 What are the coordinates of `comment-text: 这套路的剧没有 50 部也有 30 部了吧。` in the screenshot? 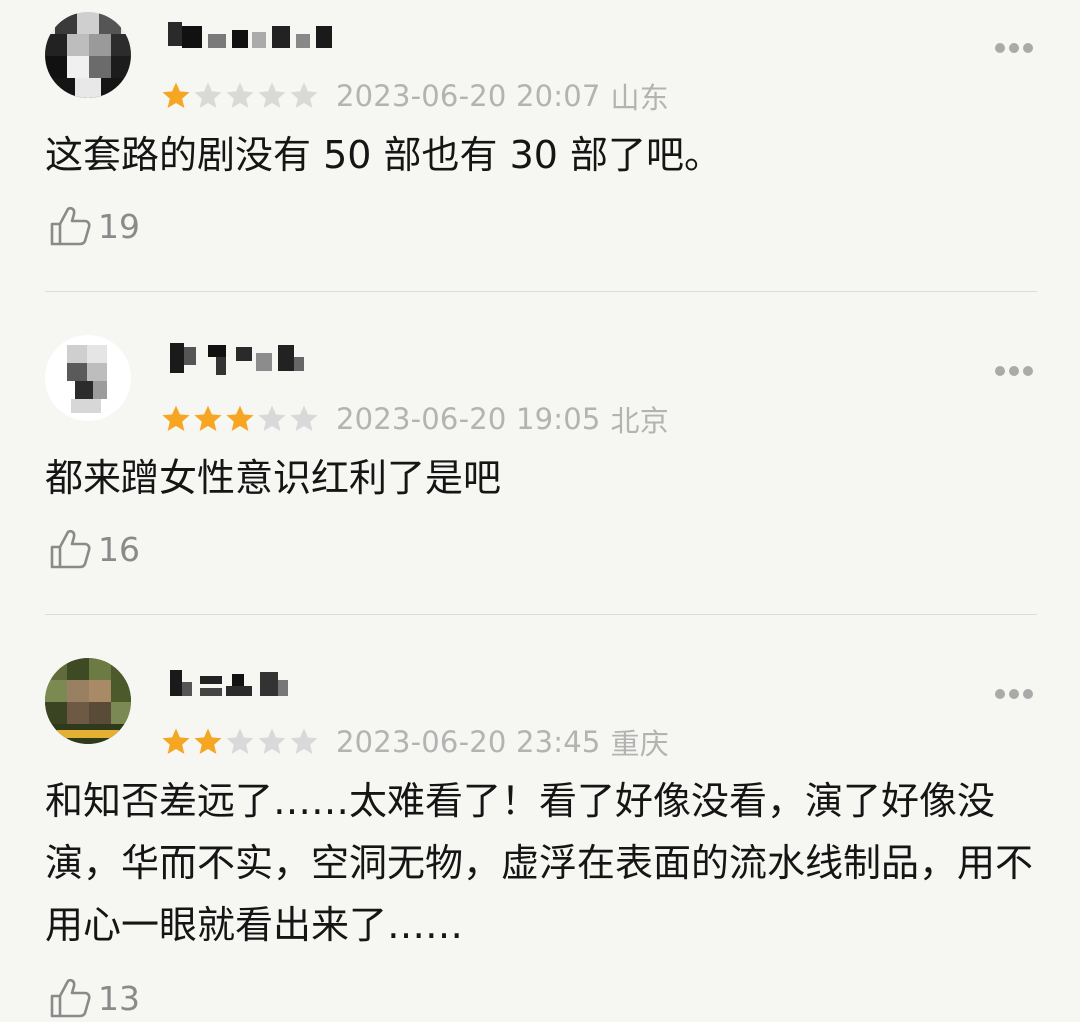 It's located at (384, 155).